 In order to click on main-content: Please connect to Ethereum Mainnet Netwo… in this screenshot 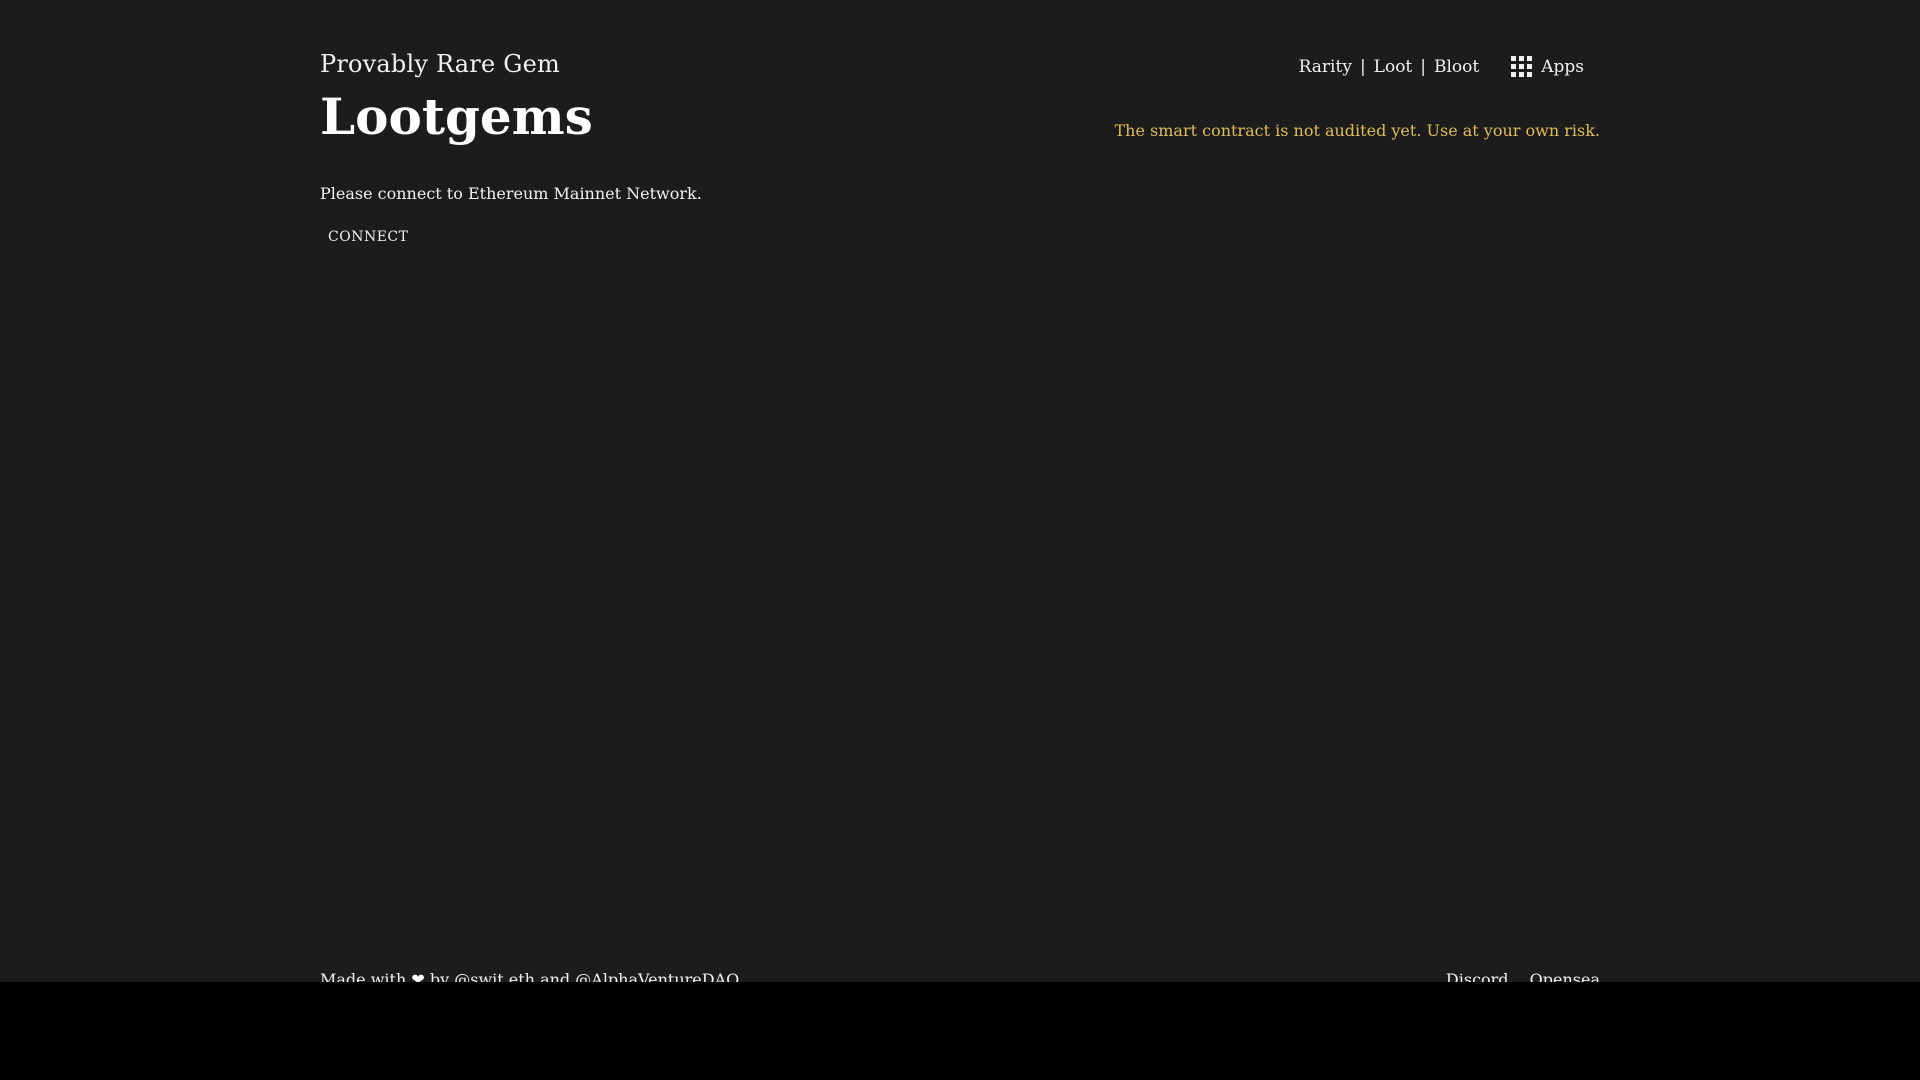, I will do `click(511, 214)`.